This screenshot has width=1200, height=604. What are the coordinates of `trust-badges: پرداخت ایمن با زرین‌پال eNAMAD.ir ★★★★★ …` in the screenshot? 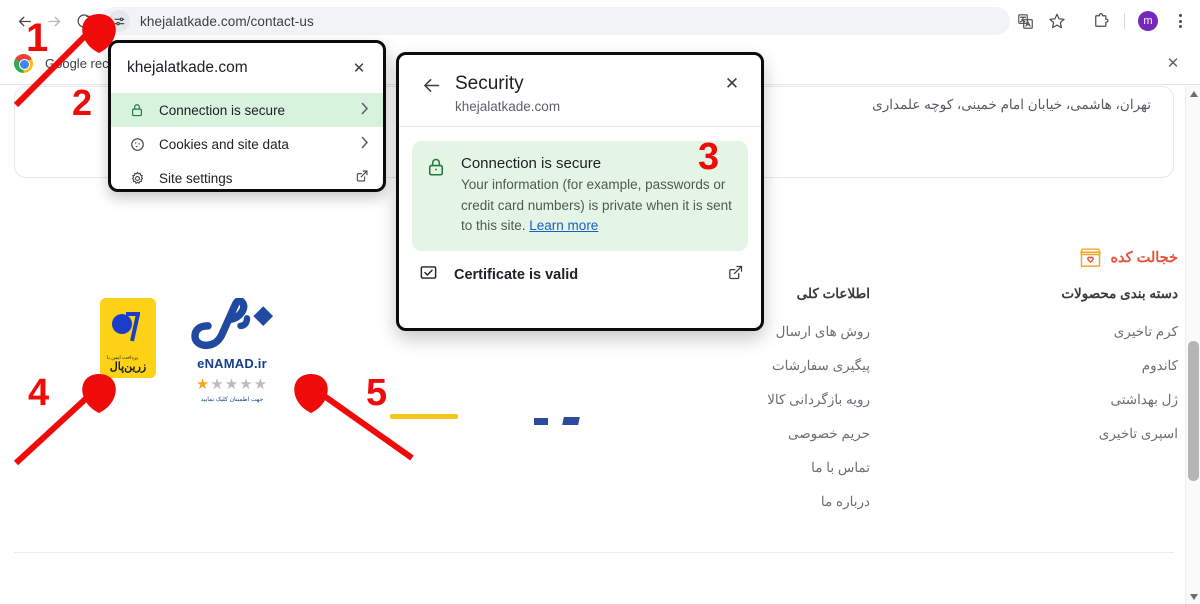 It's located at (191, 350).